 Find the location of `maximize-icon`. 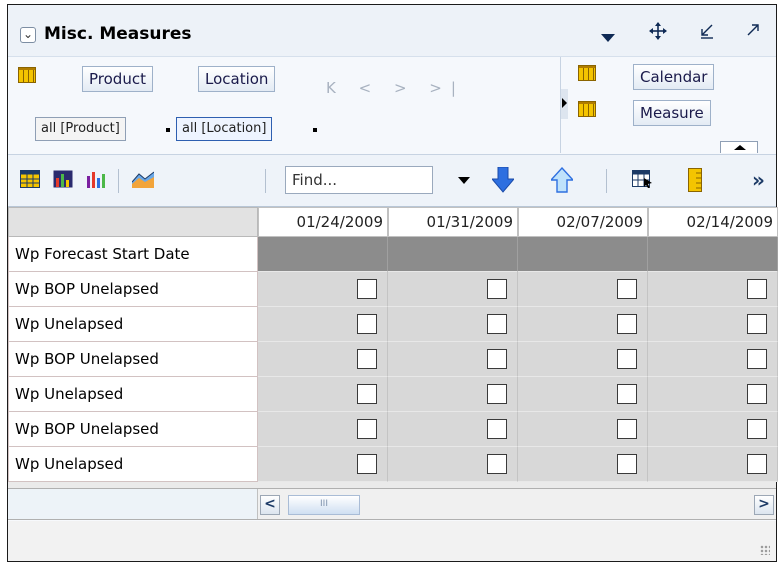

maximize-icon is located at coordinates (753, 32).